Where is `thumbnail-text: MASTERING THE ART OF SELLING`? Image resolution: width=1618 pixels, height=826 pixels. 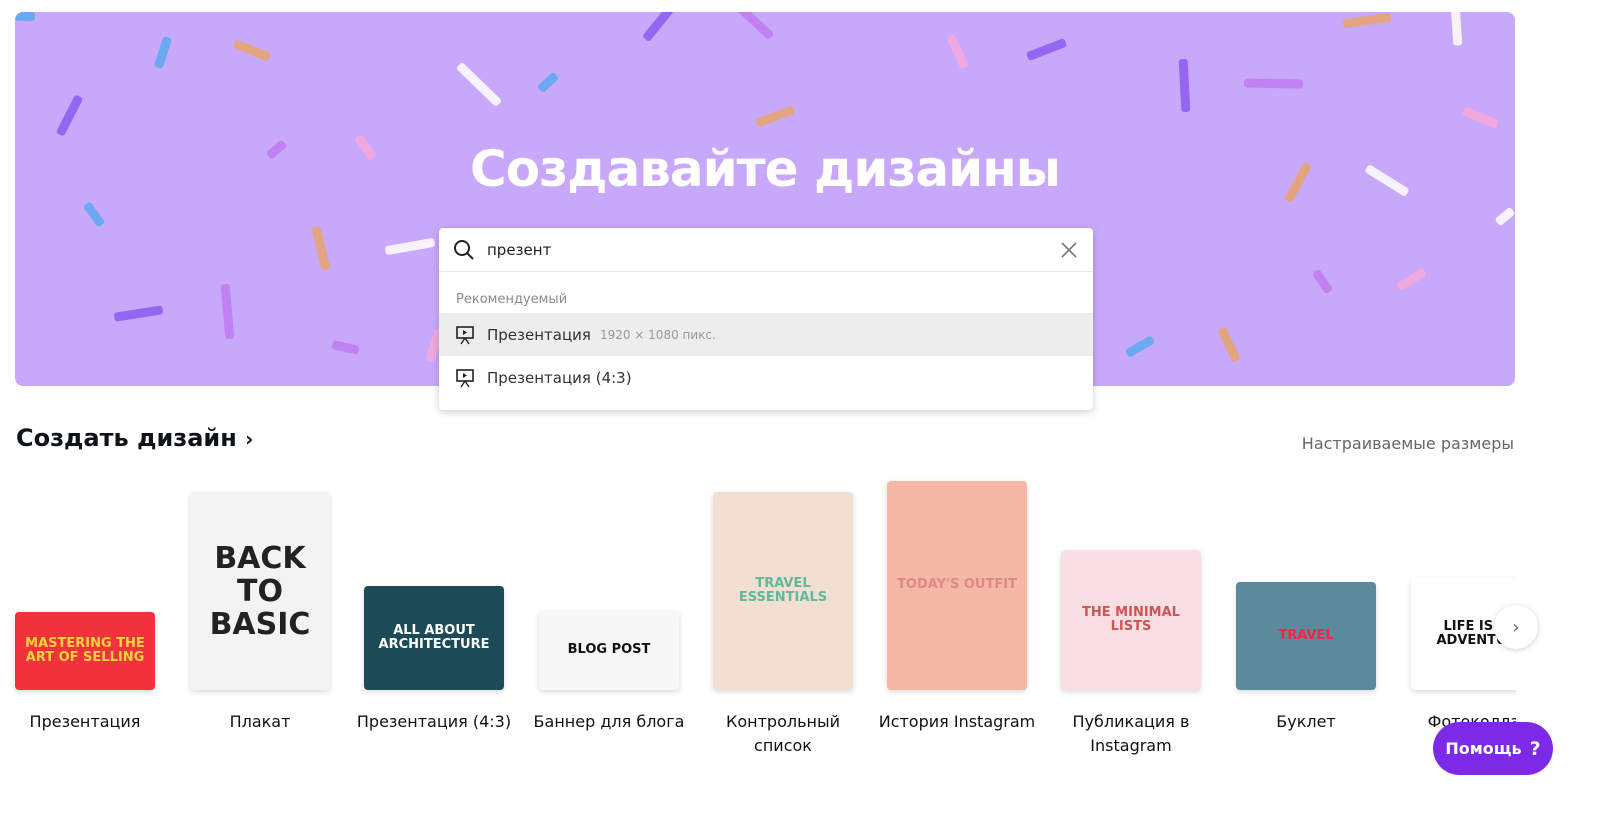 thumbnail-text: MASTERING THE ART OF SELLING is located at coordinates (85, 650).